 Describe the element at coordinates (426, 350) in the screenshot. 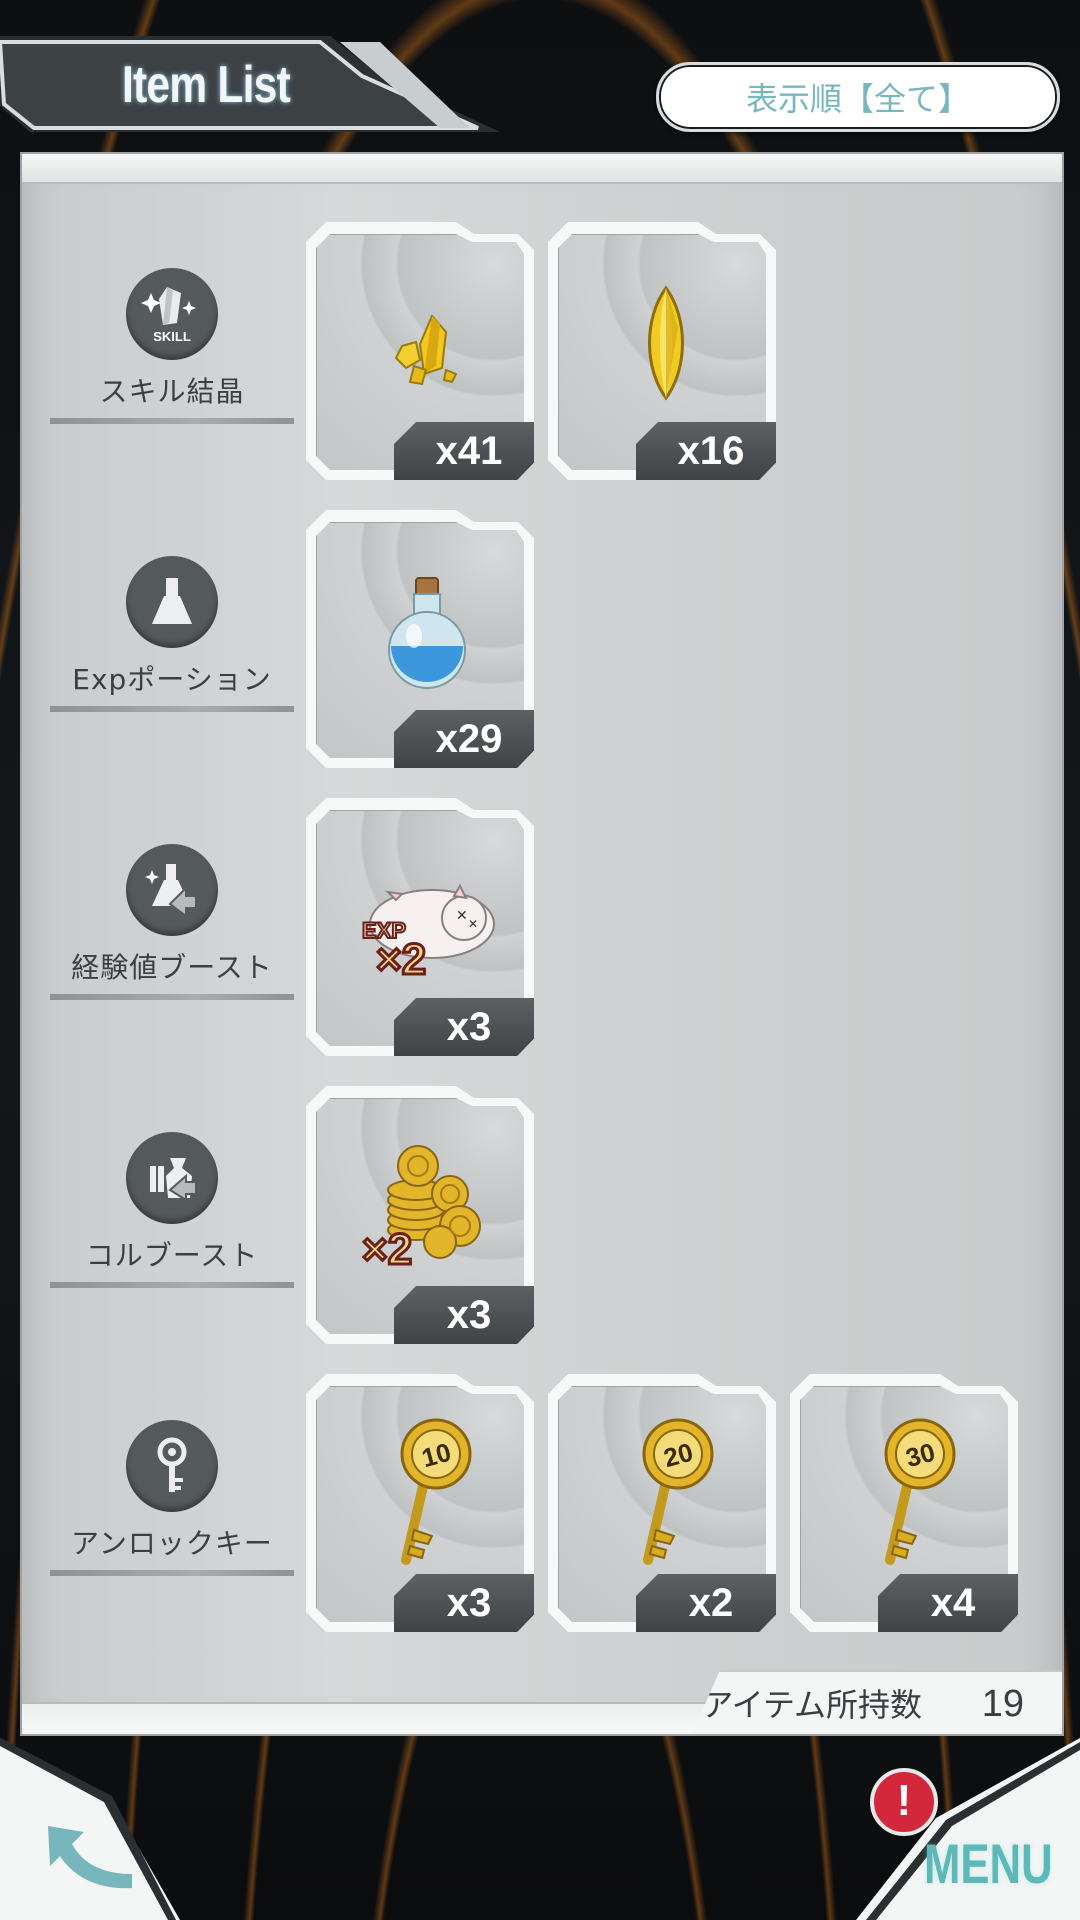

I see `gold-crystal-shards-icon` at that location.